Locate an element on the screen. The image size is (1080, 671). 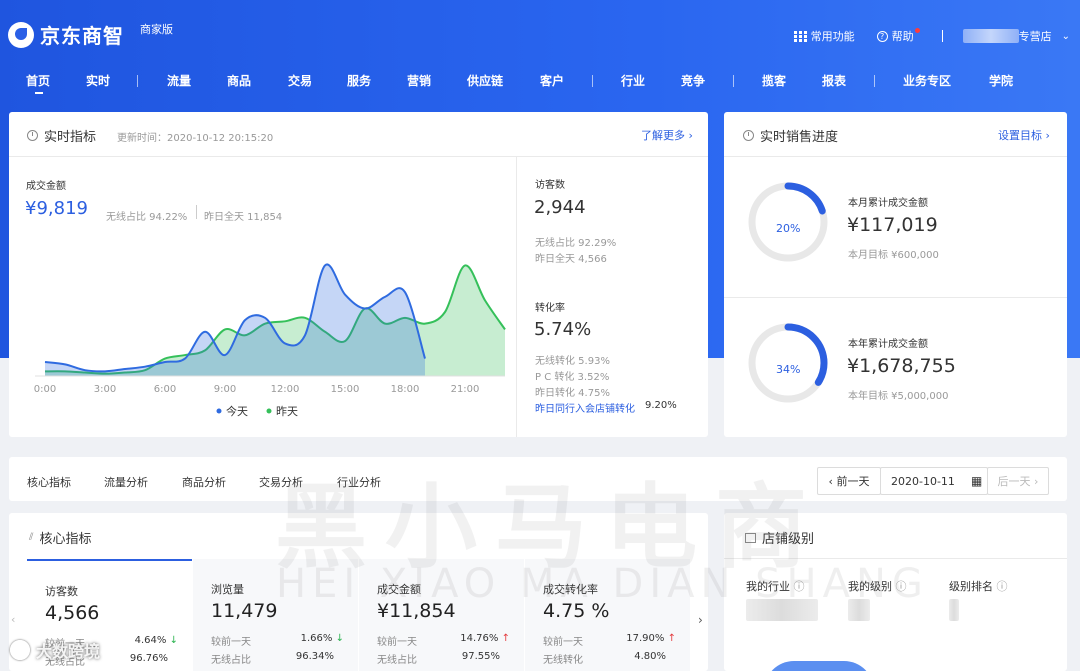
metric-sub-label: 无线占比 is located at coordinates (231, 660).